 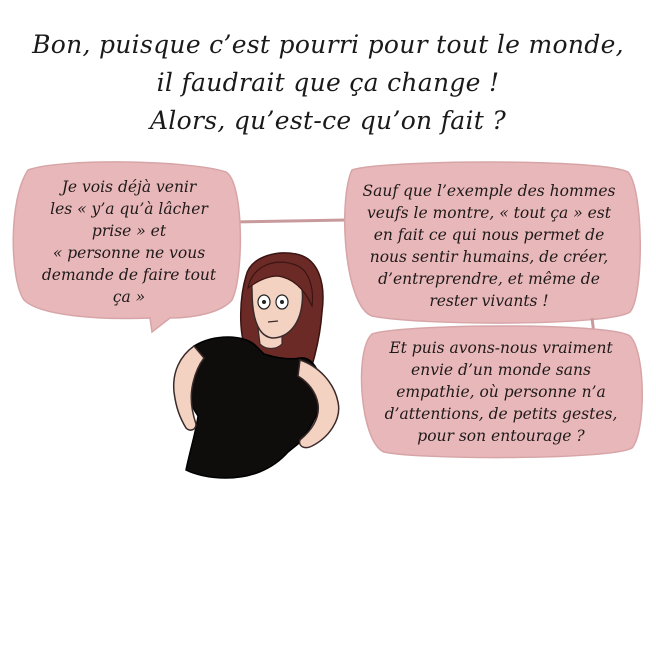 I want to click on bubble-line: envie d’un monde sans, so click(x=501, y=370).